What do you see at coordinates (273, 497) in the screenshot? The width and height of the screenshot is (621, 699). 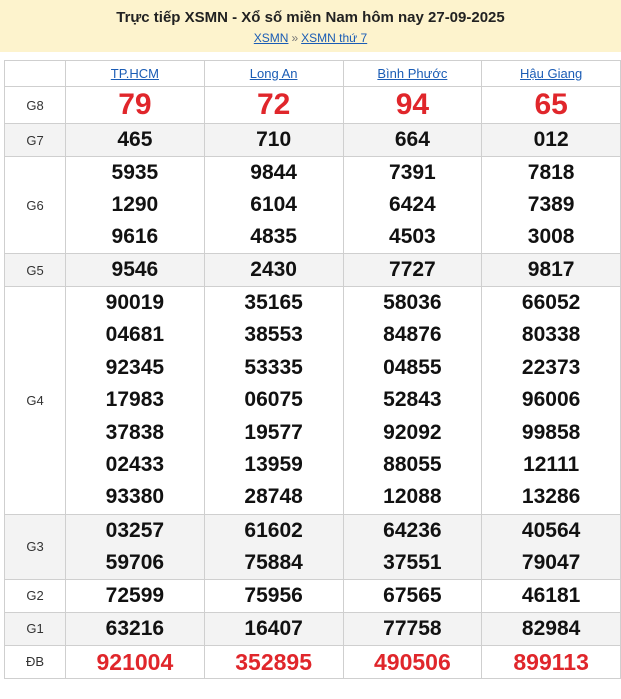 I see `prize-number: 28748` at bounding box center [273, 497].